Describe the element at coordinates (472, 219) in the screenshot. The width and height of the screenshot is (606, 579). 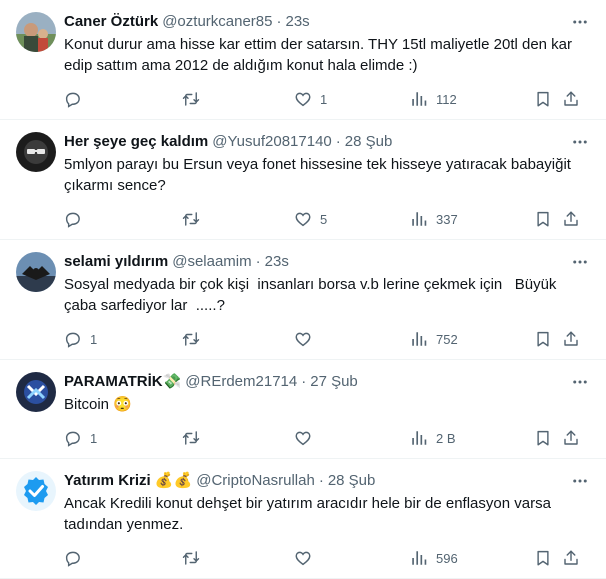
I see `views-button: 337` at that location.